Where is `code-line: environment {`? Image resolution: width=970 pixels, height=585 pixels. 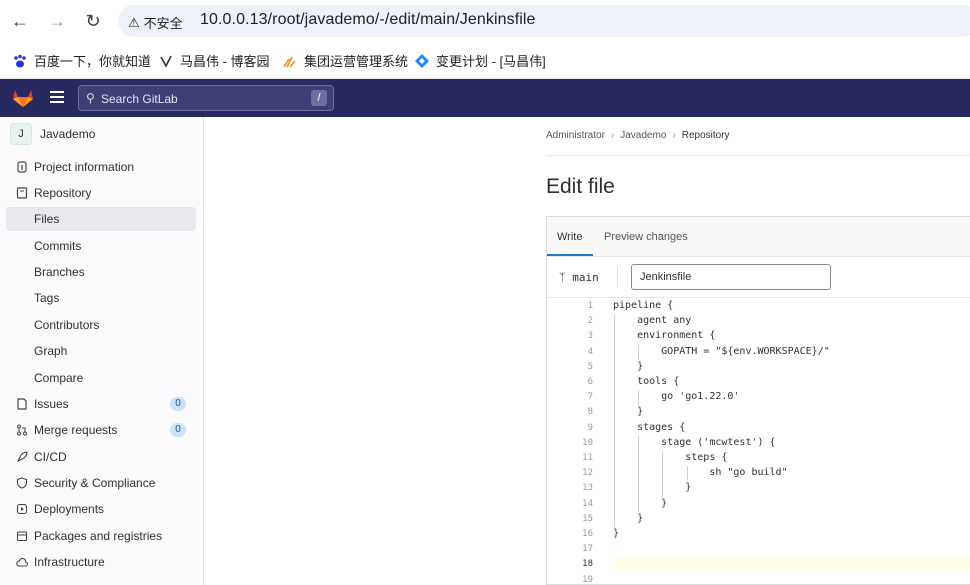
code-line: environment { is located at coordinates (664, 335).